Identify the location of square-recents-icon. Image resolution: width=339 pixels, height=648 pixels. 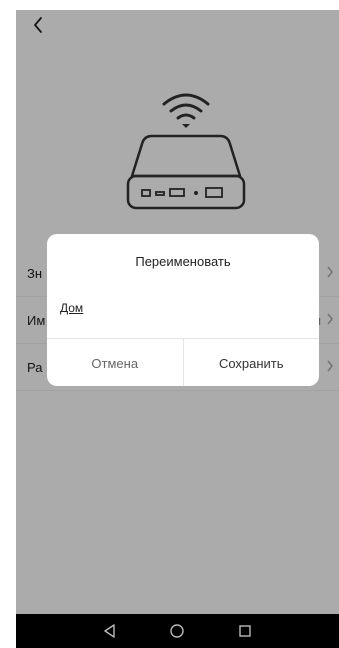
(245, 631).